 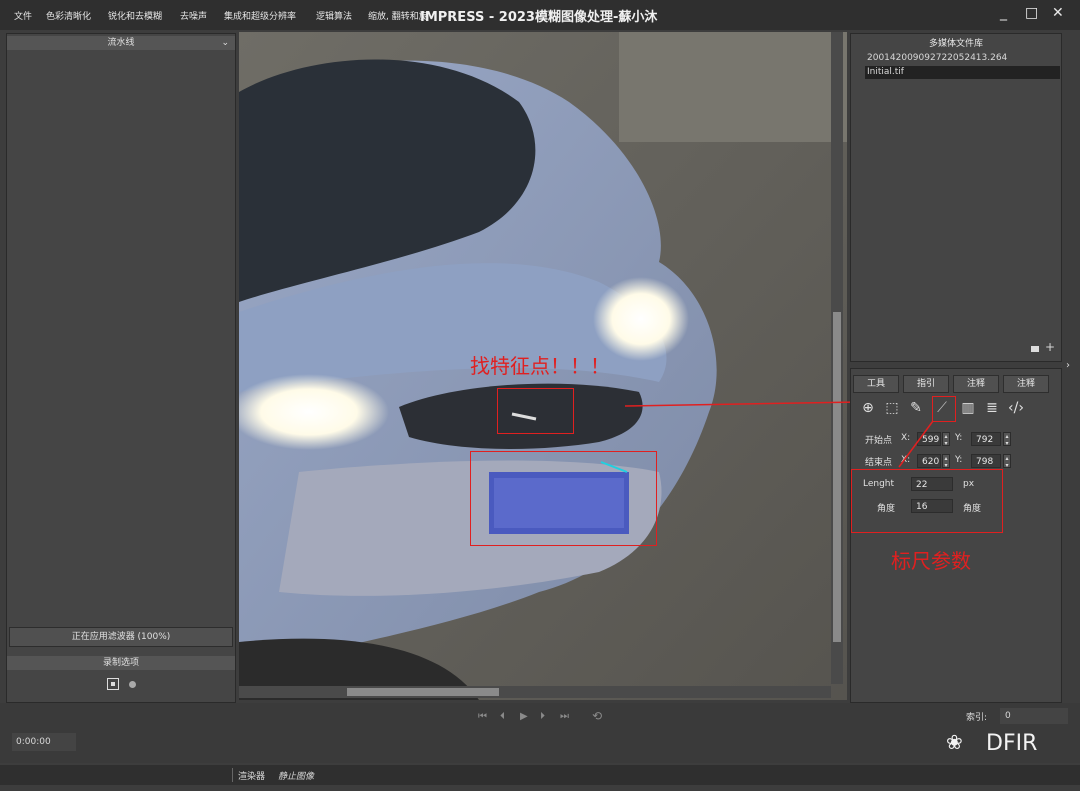 I want to click on tab-guide: 指引, so click(x=926, y=384).